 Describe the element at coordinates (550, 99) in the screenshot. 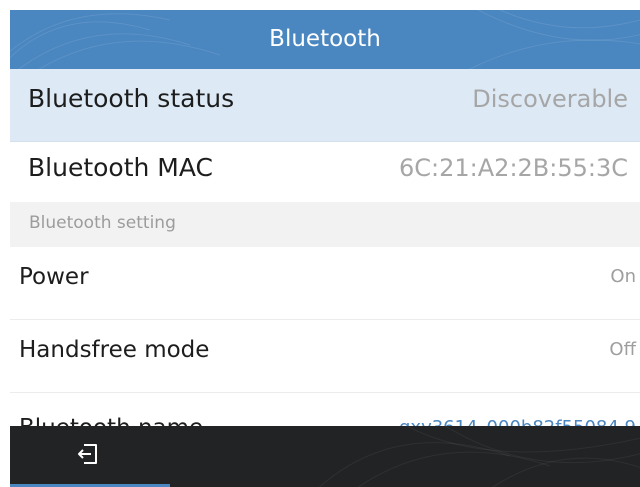

I see `row-value: Discoverable` at that location.